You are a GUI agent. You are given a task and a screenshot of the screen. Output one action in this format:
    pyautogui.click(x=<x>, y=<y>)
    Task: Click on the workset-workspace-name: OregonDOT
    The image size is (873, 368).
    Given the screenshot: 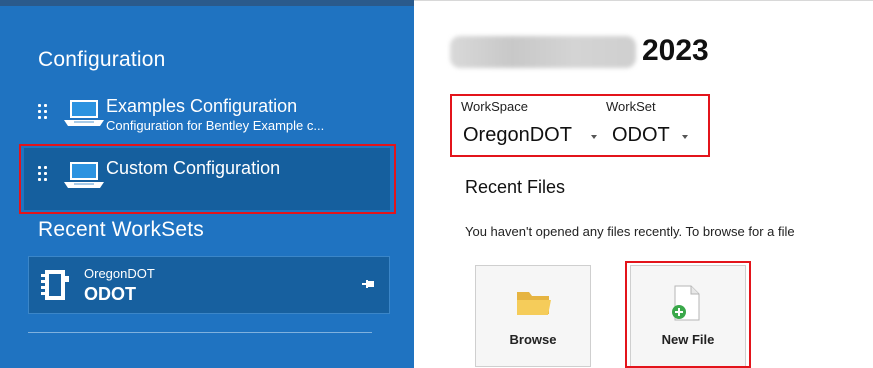 What is the action you would take?
    pyautogui.click(x=119, y=273)
    